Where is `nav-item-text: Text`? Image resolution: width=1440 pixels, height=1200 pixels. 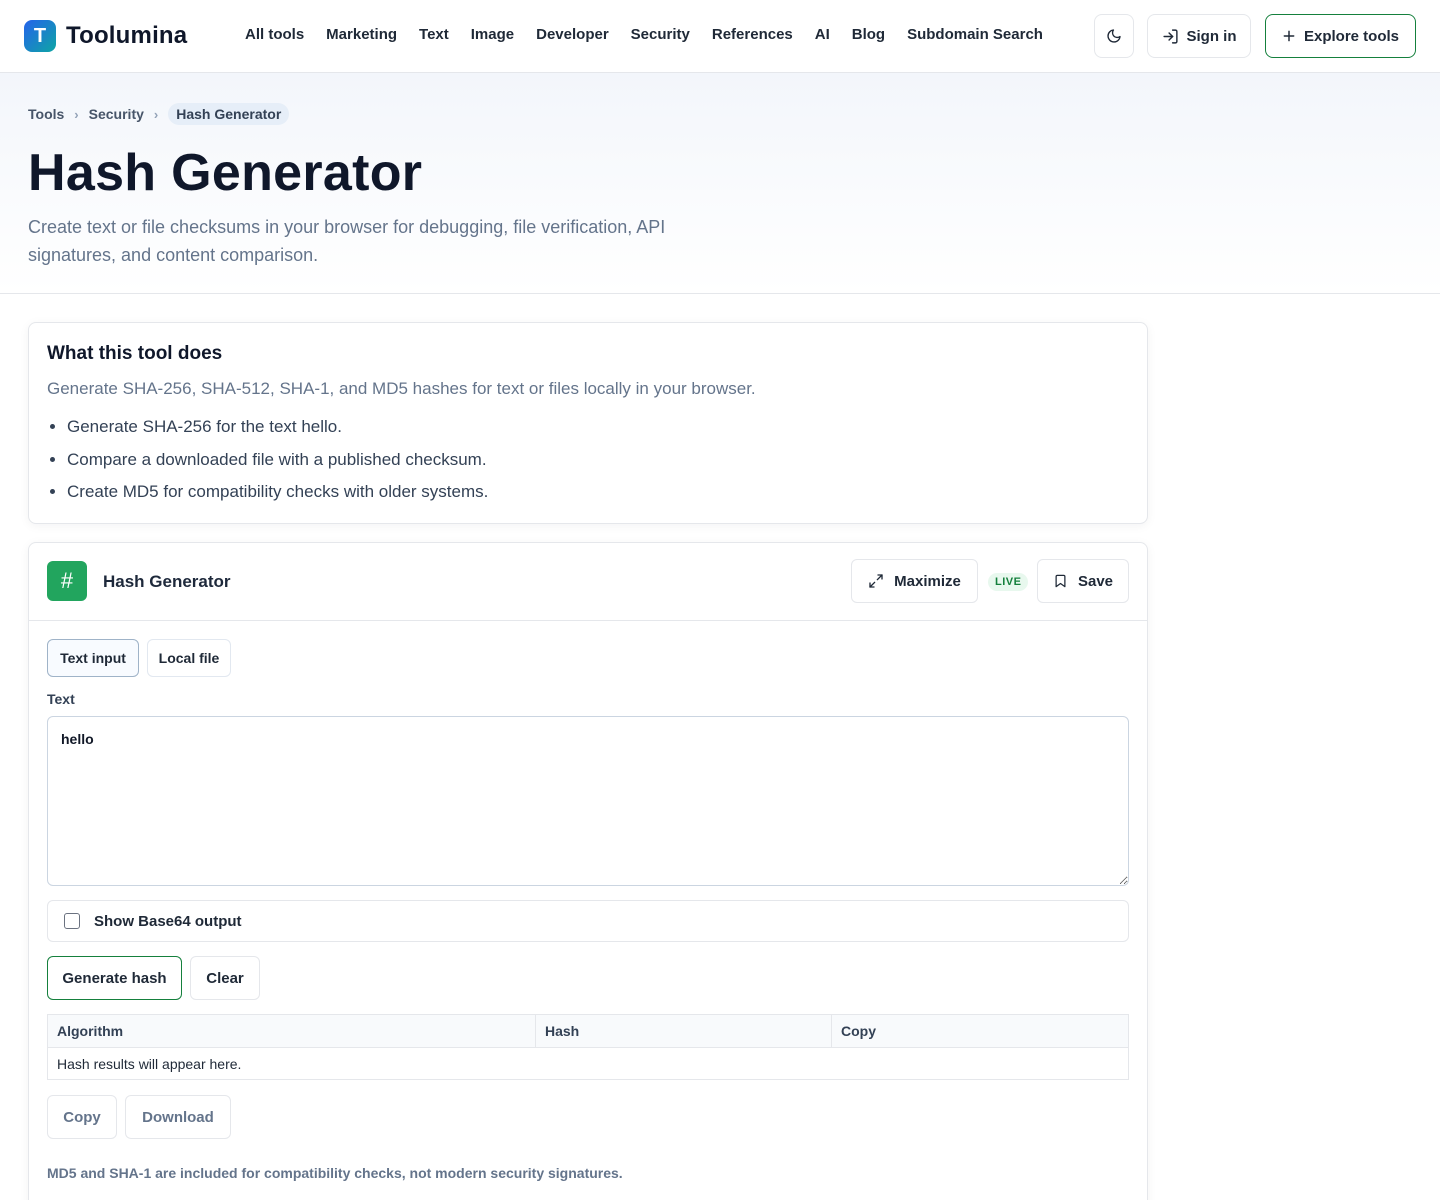 nav-item-text: Text is located at coordinates (434, 34).